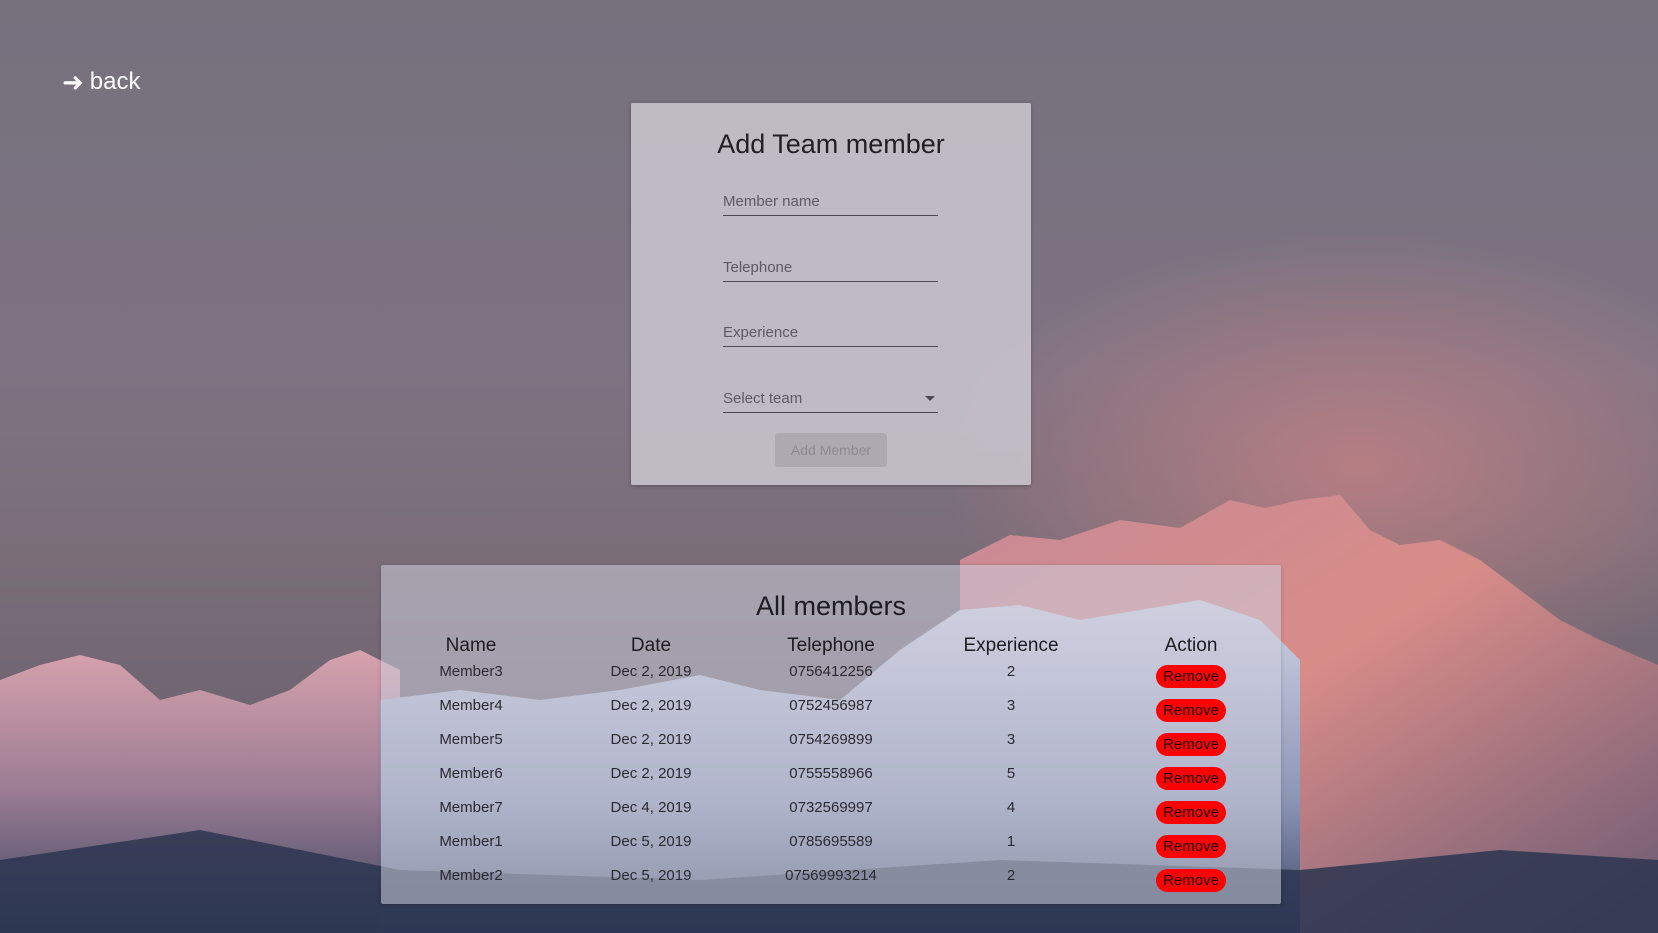 The height and width of the screenshot is (933, 1658). What do you see at coordinates (830, 398) in the screenshot?
I see `team-select: Select team` at bounding box center [830, 398].